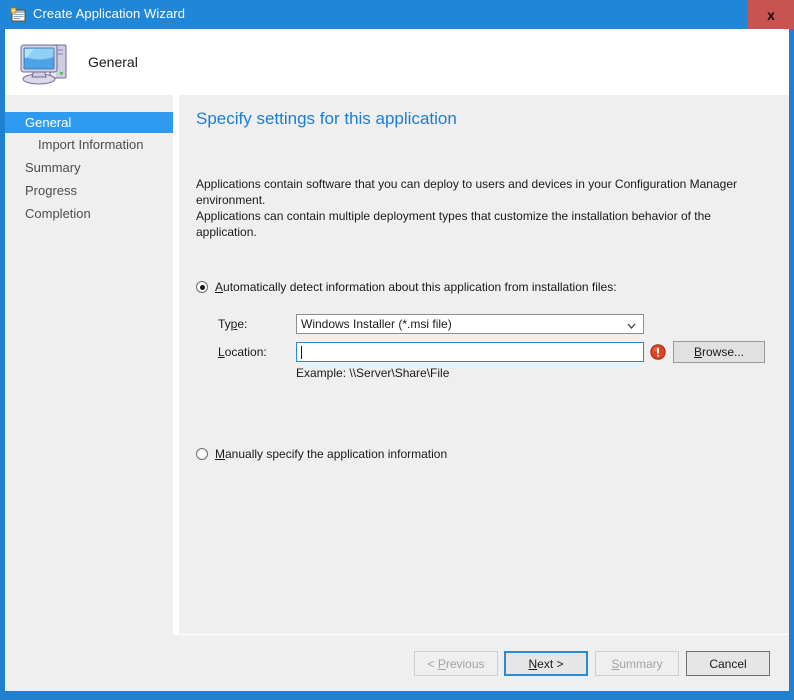 The width and height of the screenshot is (794, 700). Describe the element at coordinates (376, 324) in the screenshot. I see `type-select-value: Windows Installer (*.msi file)` at that location.